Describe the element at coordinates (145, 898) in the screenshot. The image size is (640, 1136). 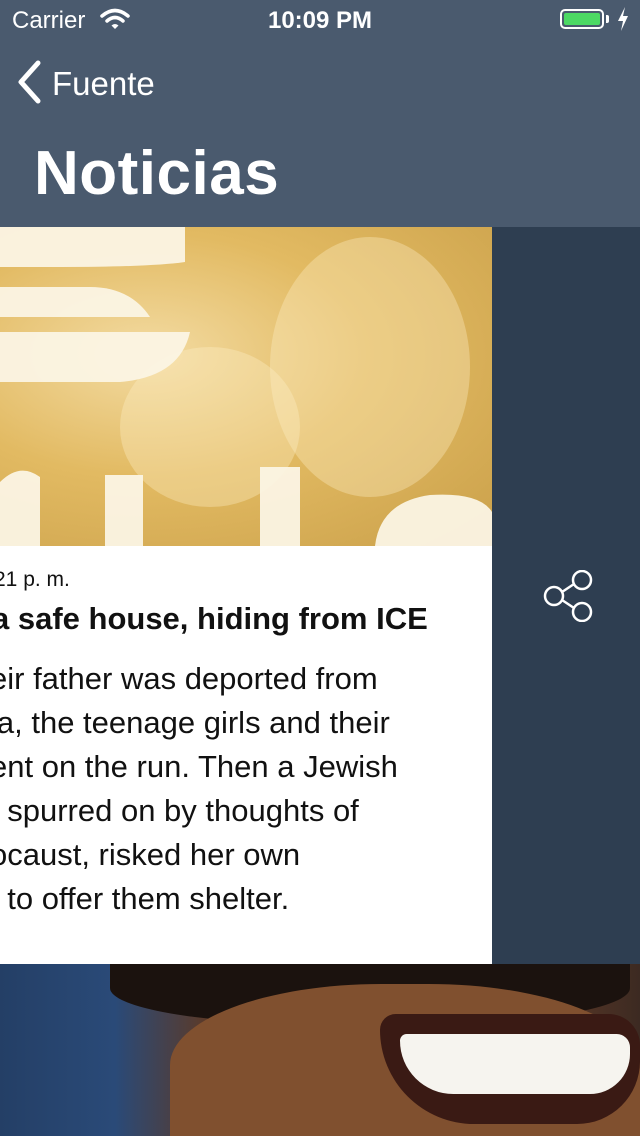
I see `summary-line: t to offer them shelter.` at that location.